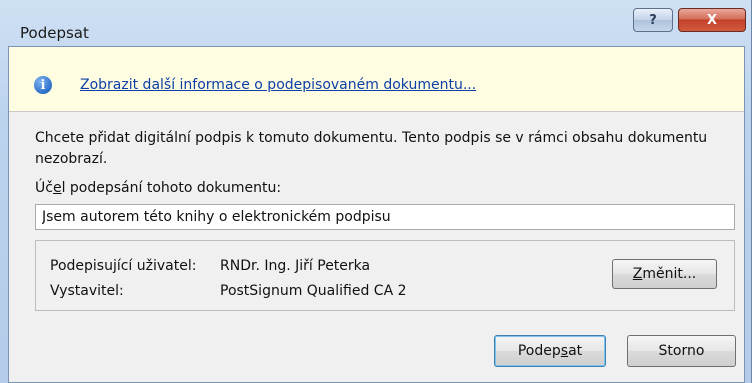  I want to click on issuer-label: Vystavitel:, so click(87, 291).